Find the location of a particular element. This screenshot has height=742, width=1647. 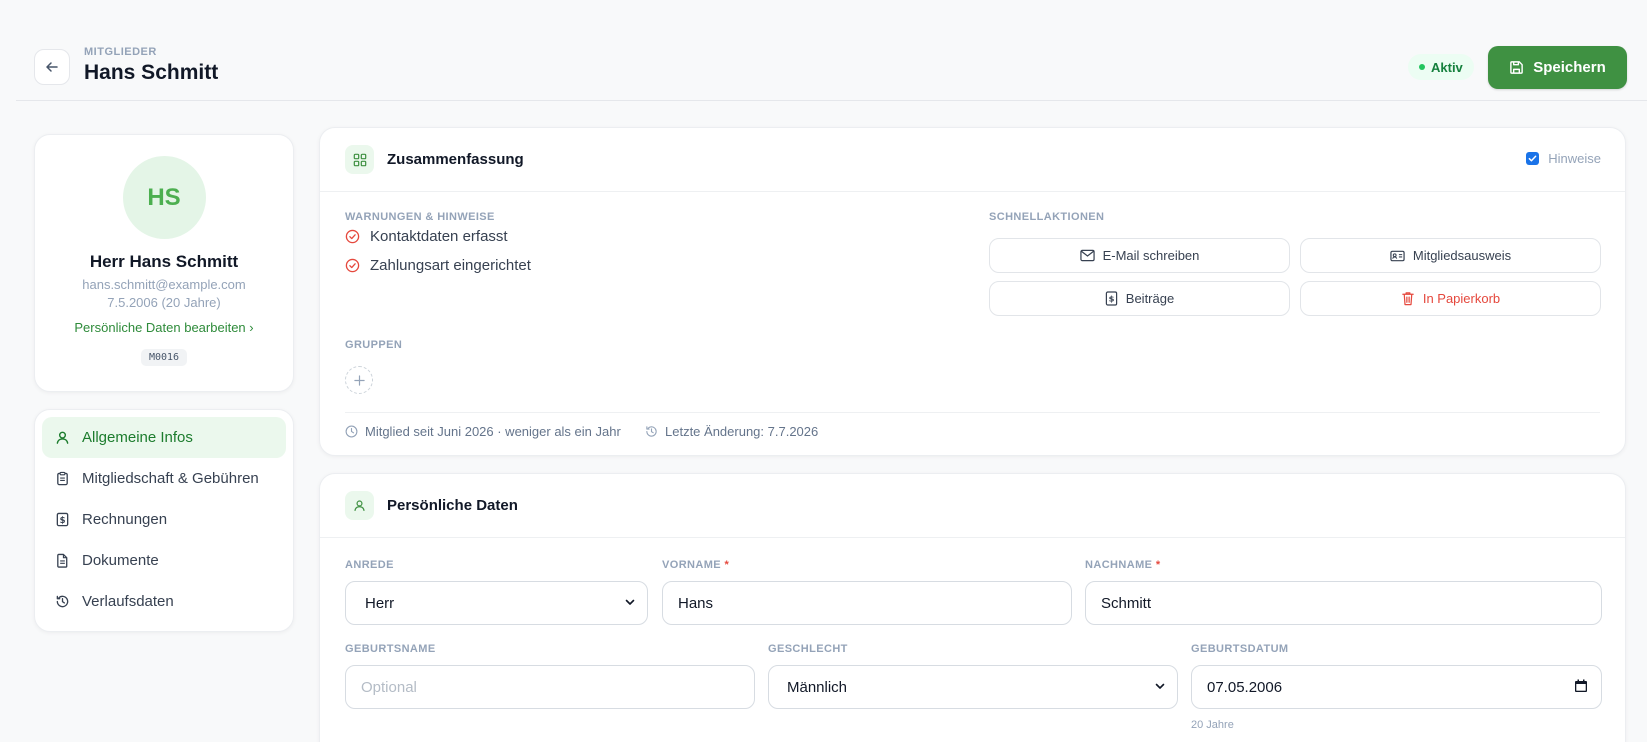

sidebar-item-label: Dokumente is located at coordinates (120, 560).